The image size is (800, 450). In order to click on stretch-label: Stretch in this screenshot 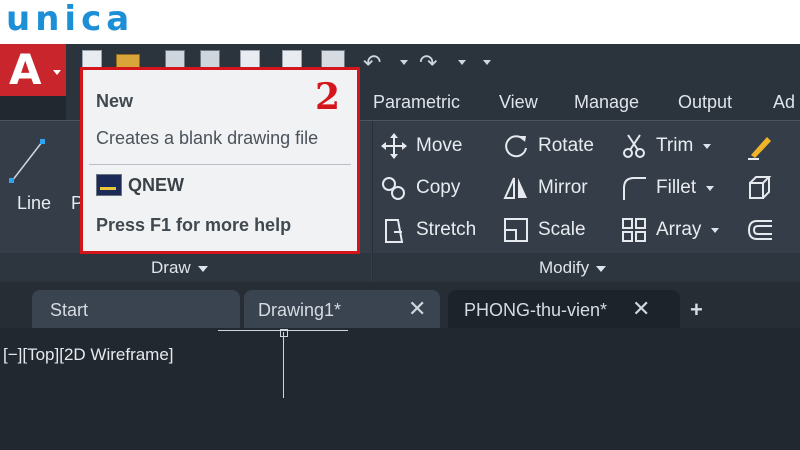, I will do `click(446, 229)`.